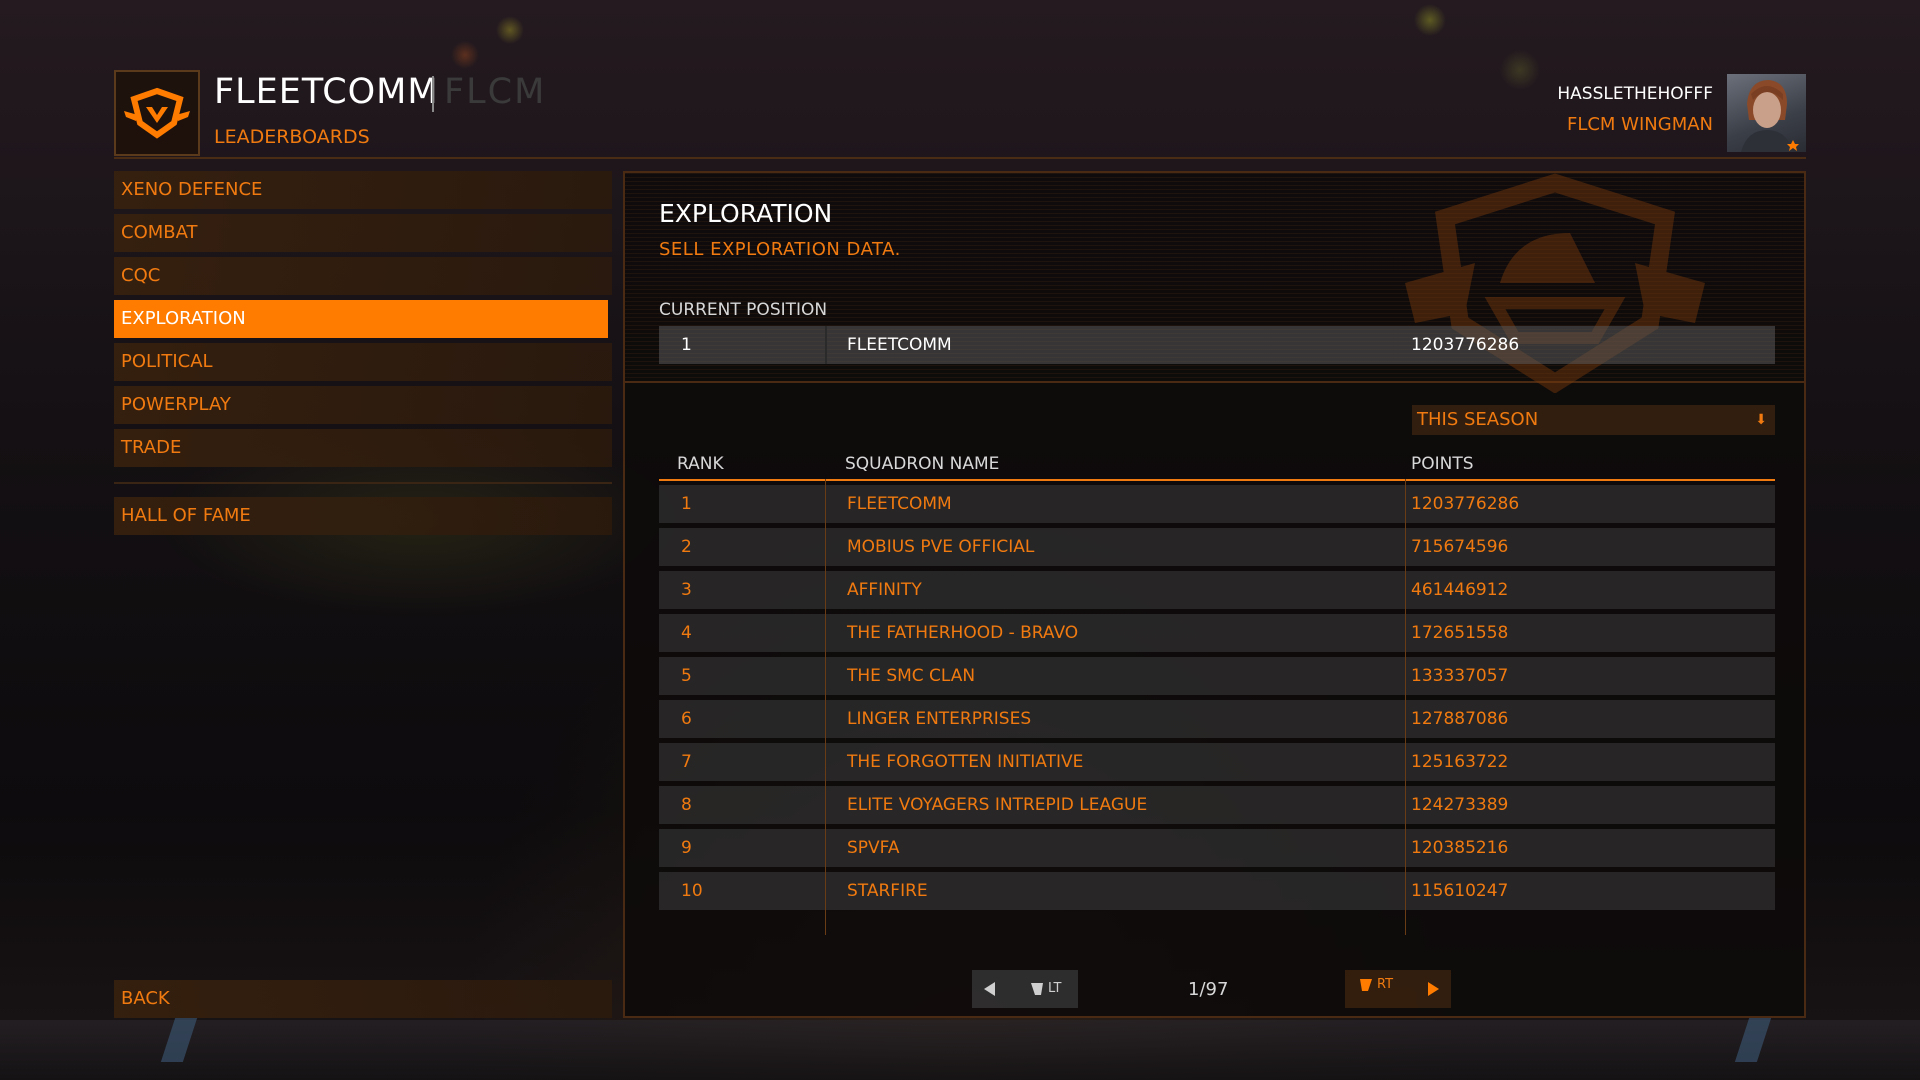 Image resolution: width=1920 pixels, height=1080 pixels. I want to click on panel-title: EXPLORATION, so click(746, 213).